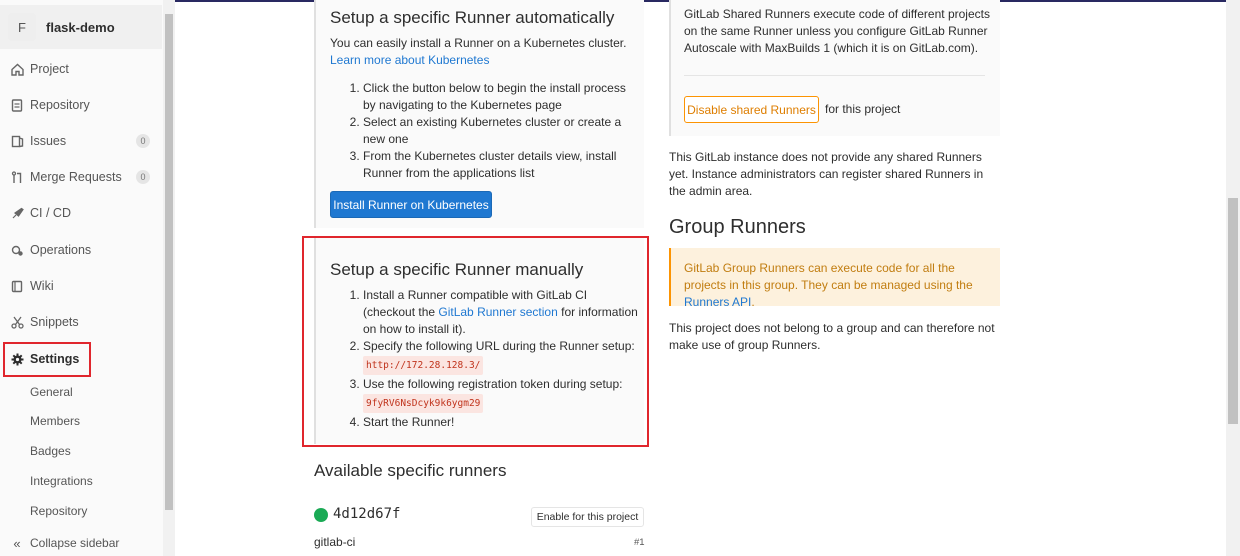 Image resolution: width=1240 pixels, height=556 pixels. What do you see at coordinates (75, 543) in the screenshot?
I see `collapse-sidebar-label: Collapse sidebar` at bounding box center [75, 543].